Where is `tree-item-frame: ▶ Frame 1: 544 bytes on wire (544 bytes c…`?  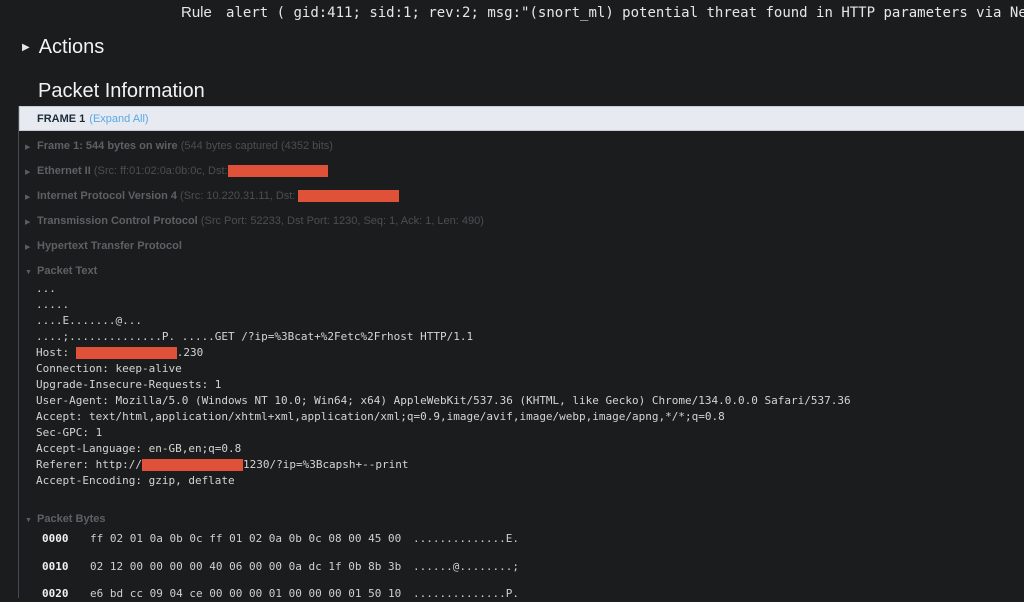
tree-item-frame: ▶ Frame 1: 544 bytes on wire (544 bytes c… is located at coordinates (179, 146).